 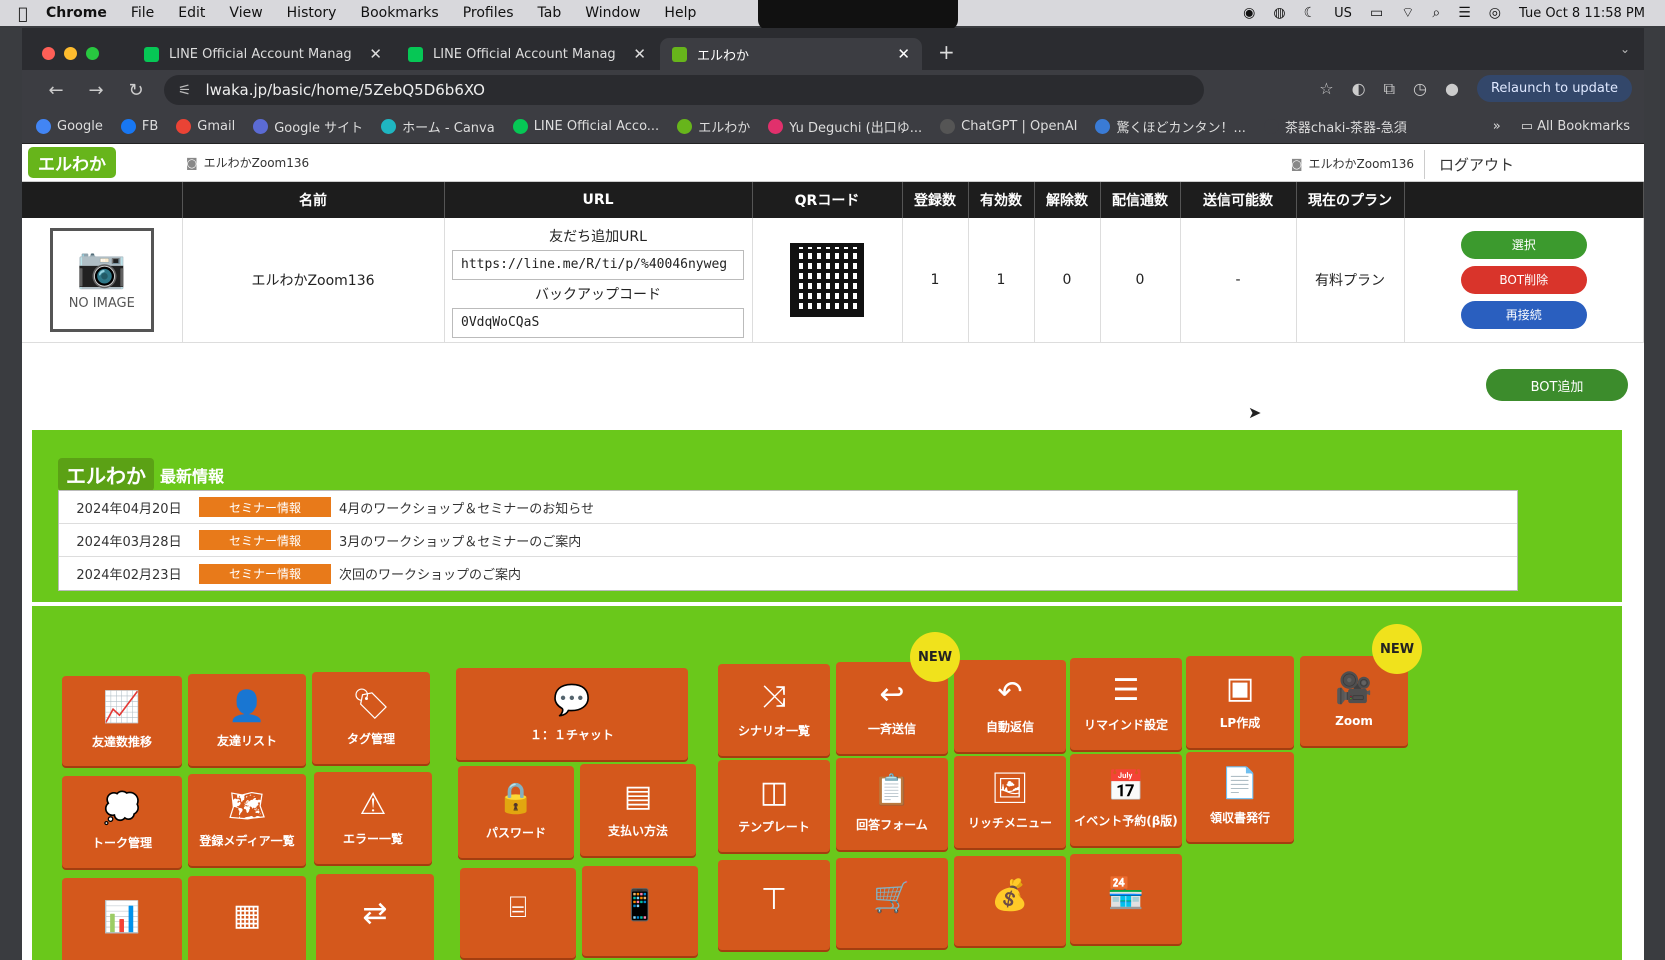 What do you see at coordinates (791, 54) in the screenshot?
I see `tab-lwaka: エルわか ✕` at bounding box center [791, 54].